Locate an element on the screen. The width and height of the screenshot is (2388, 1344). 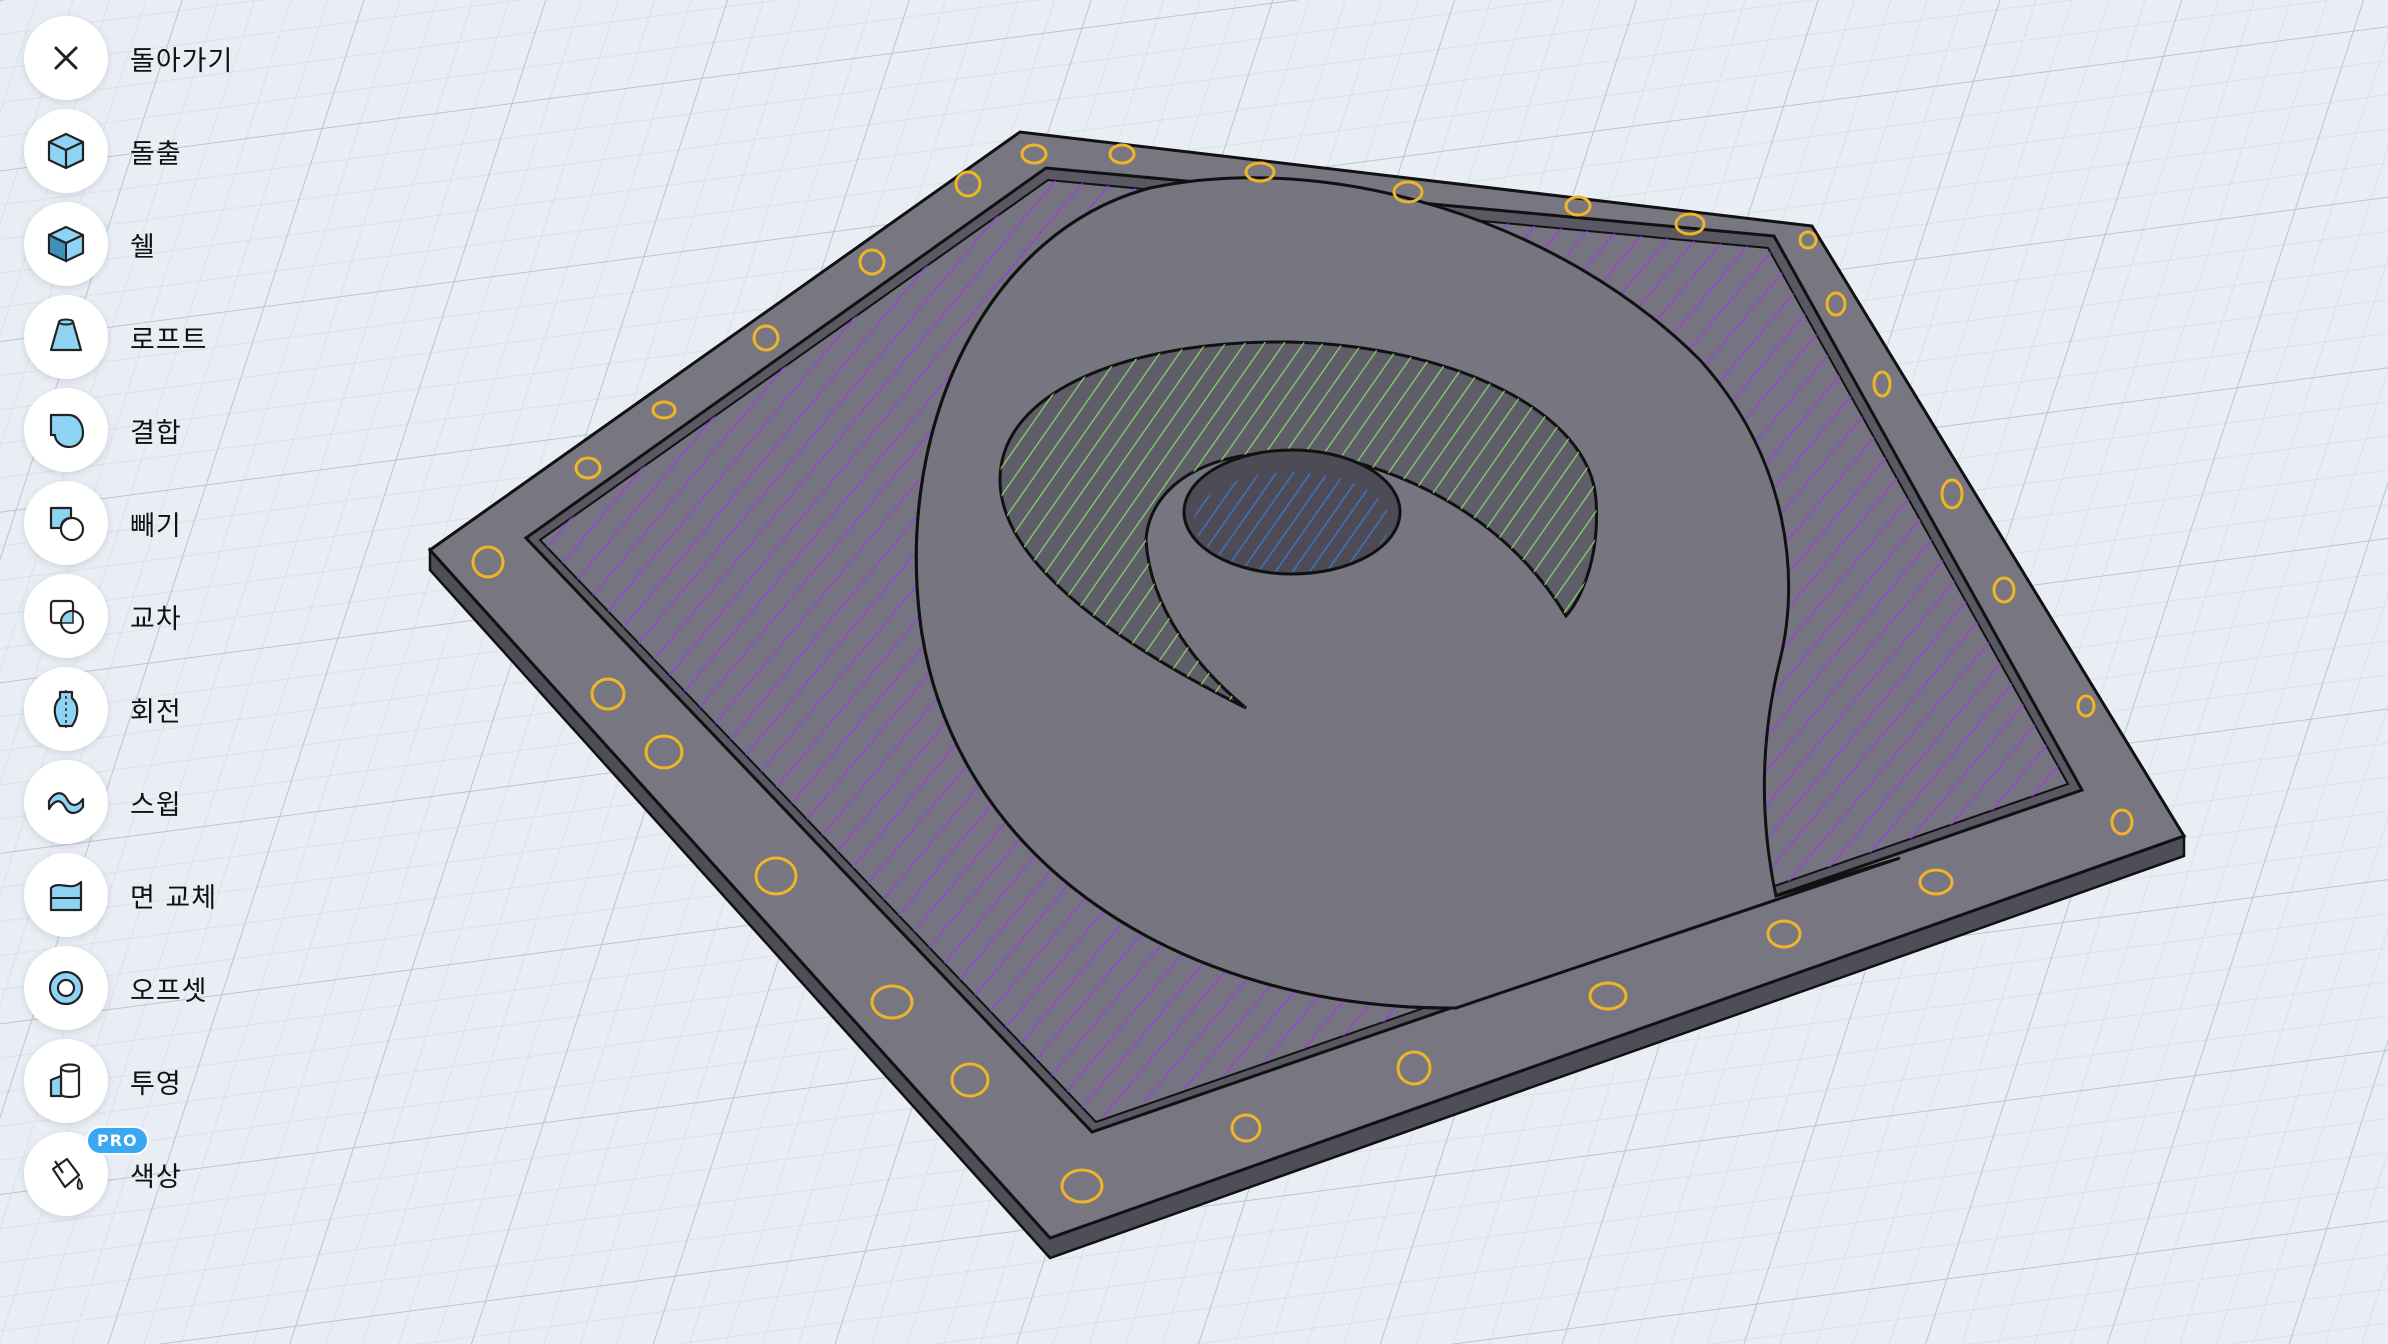
tool-label: 오프셋 is located at coordinates (169, 991).